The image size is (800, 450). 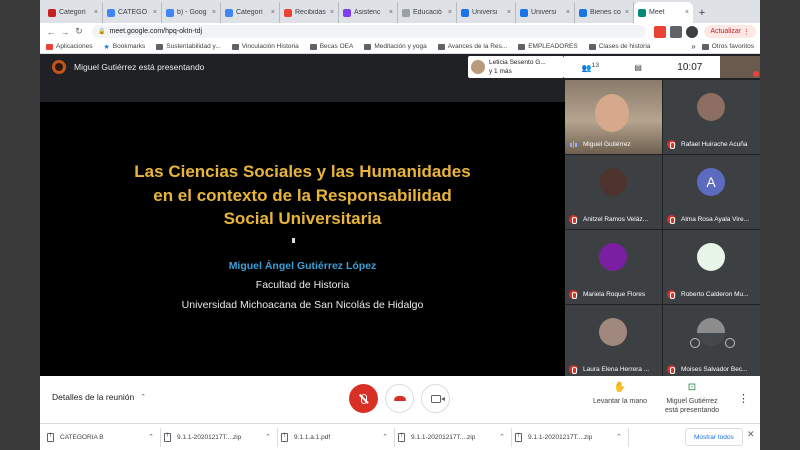 I want to click on pin-icon, so click(x=694, y=343).